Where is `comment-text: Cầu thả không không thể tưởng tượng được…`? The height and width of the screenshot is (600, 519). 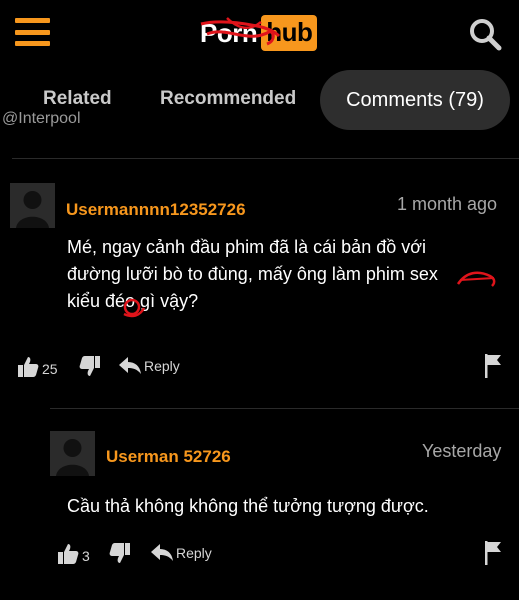 comment-text: Cầu thả không không thể tưởng tượng được… is located at coordinates (287, 506).